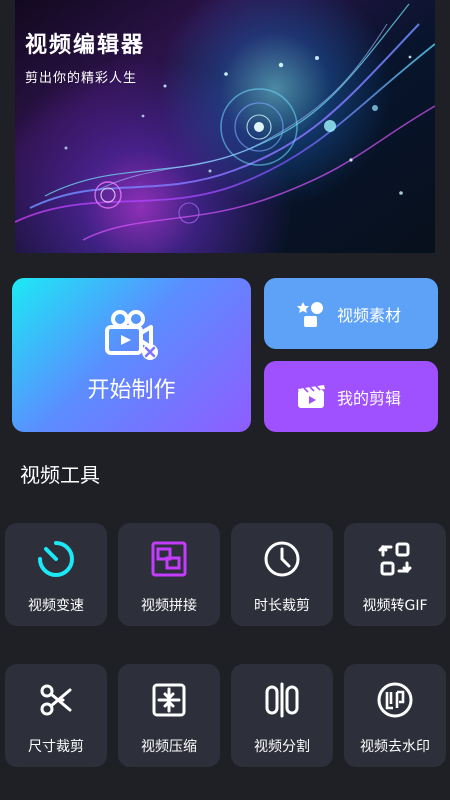 The image size is (450, 800). Describe the element at coordinates (310, 314) in the screenshot. I see `materials-shapes-icon` at that location.